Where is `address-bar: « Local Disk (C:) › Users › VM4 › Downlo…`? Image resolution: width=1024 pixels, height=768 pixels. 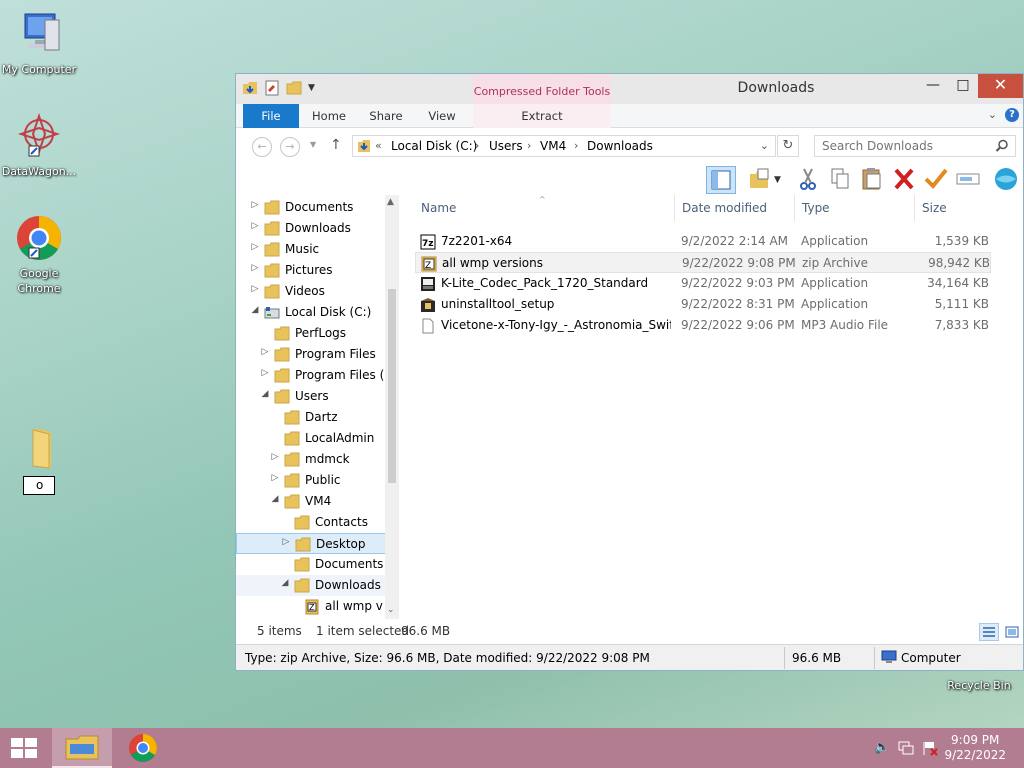
address-bar: « Local Disk (C:) › Users › VM4 › Downlo… is located at coordinates (564, 146).